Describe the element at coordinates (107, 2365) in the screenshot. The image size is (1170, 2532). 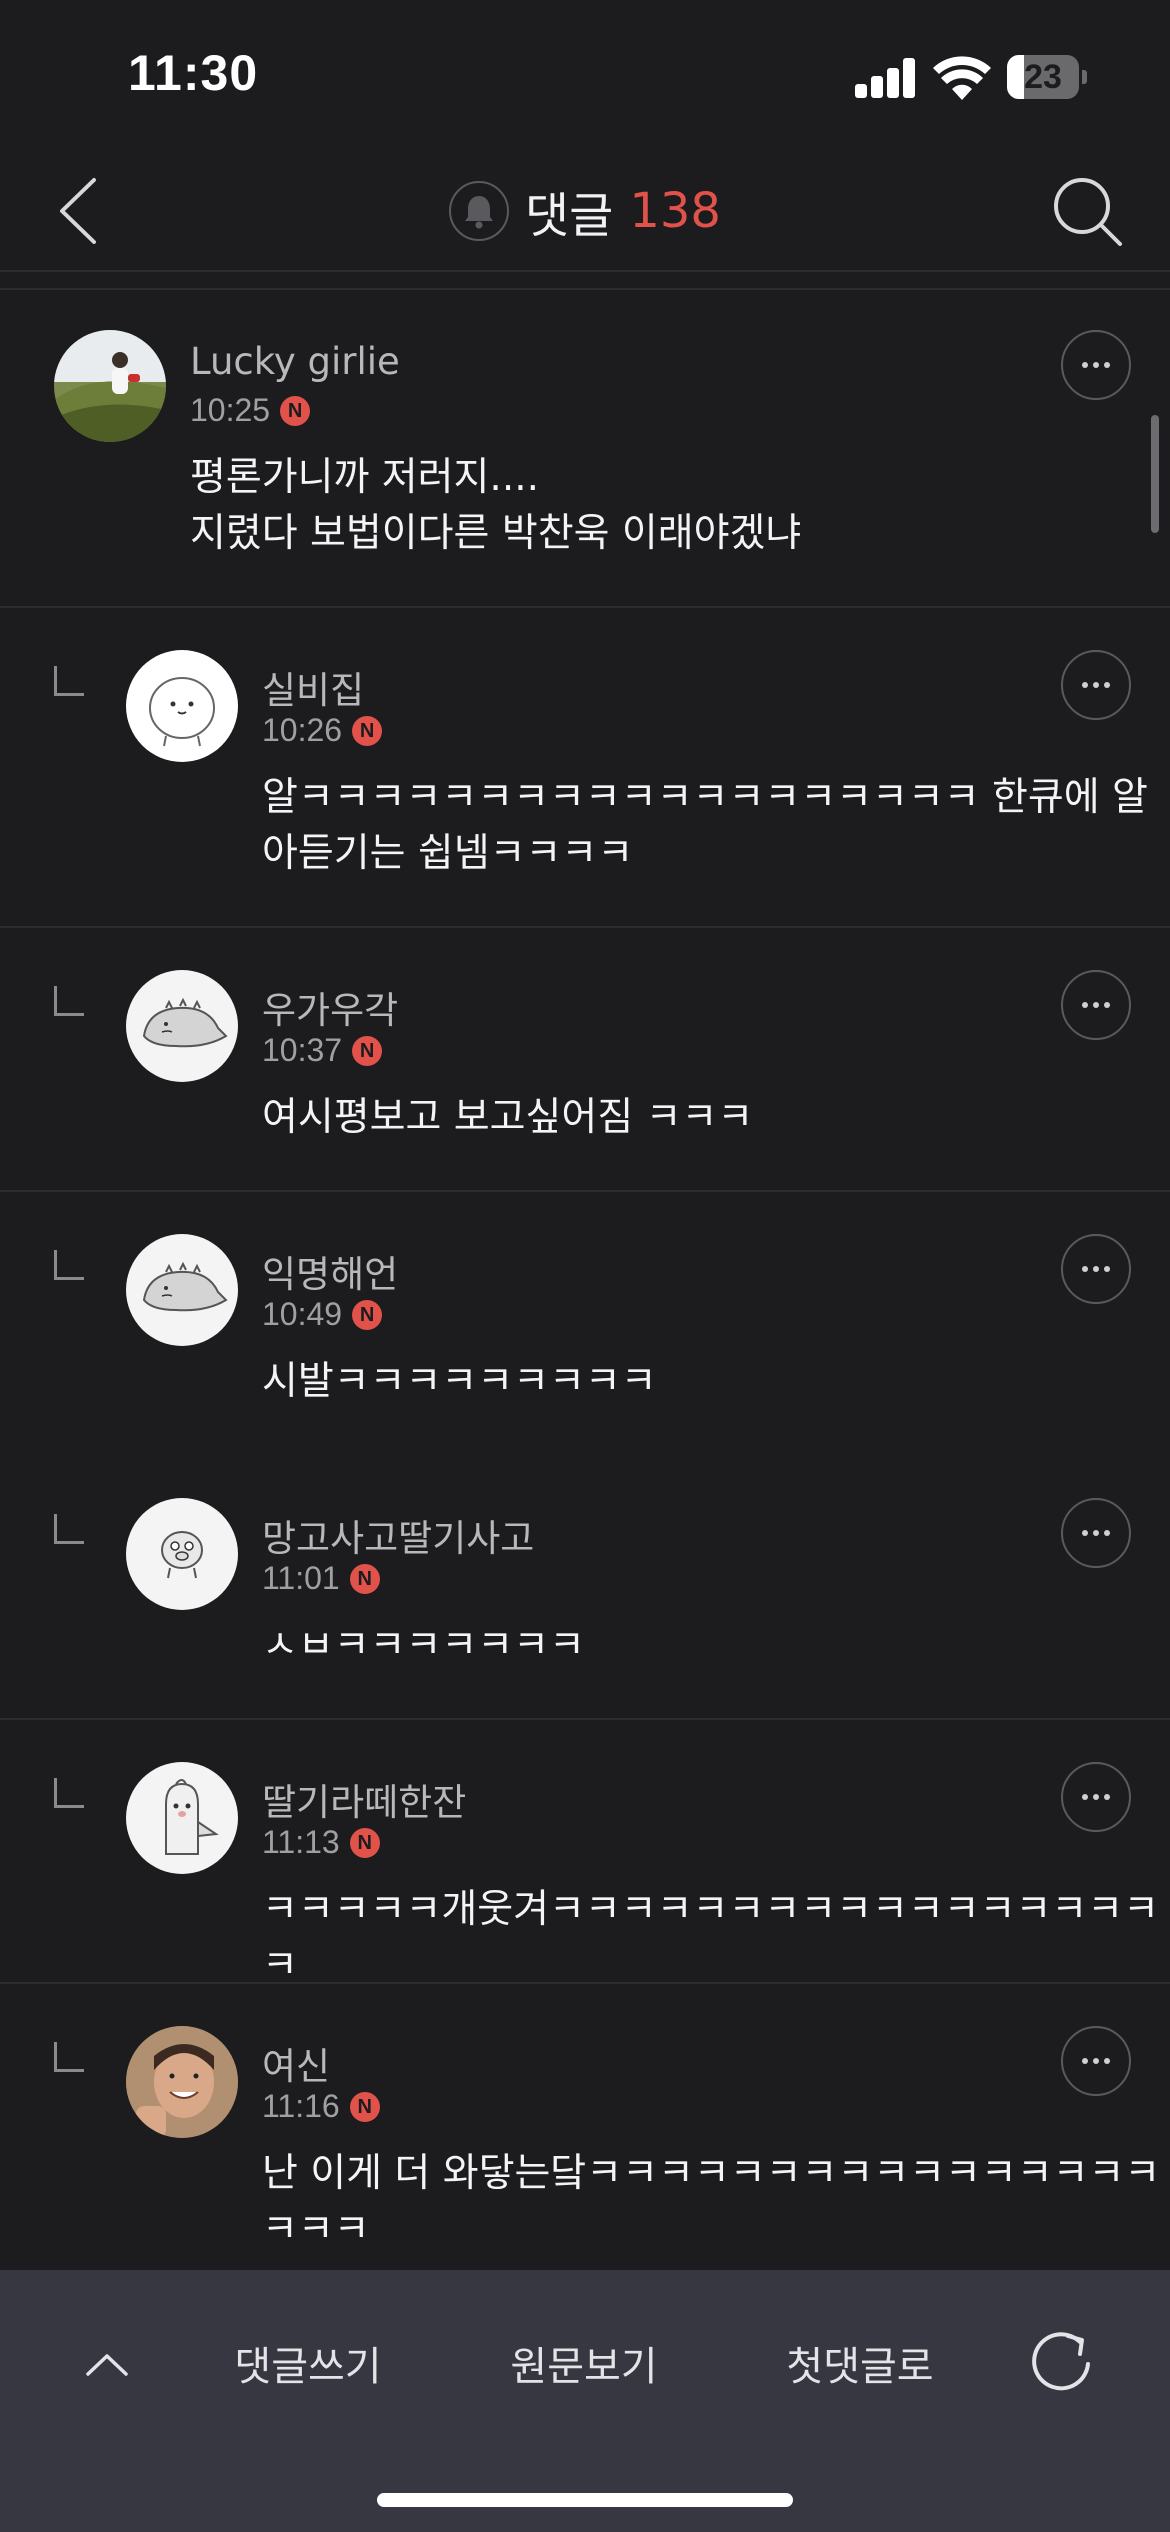
I see `scroll-top-button` at that location.